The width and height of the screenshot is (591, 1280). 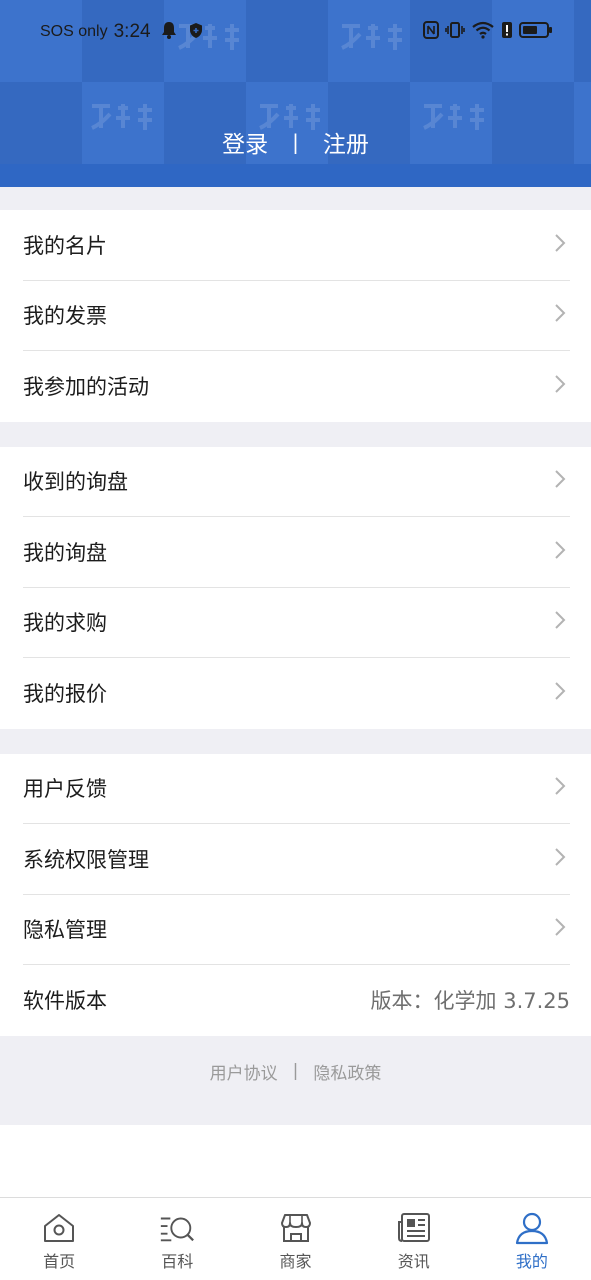 I want to click on menu-item-purchase-requests: 我的求购, so click(x=296, y=623).